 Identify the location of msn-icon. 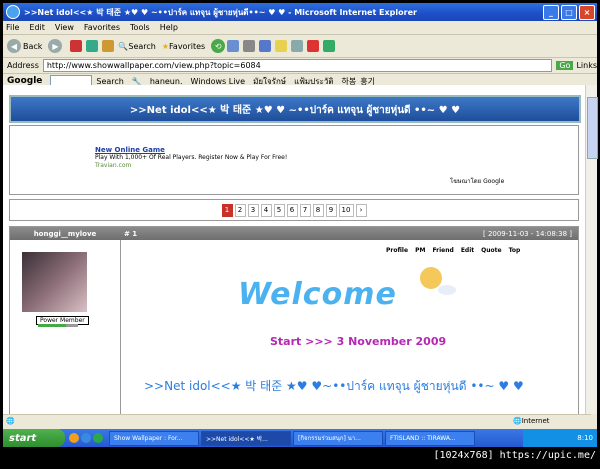
(329, 46).